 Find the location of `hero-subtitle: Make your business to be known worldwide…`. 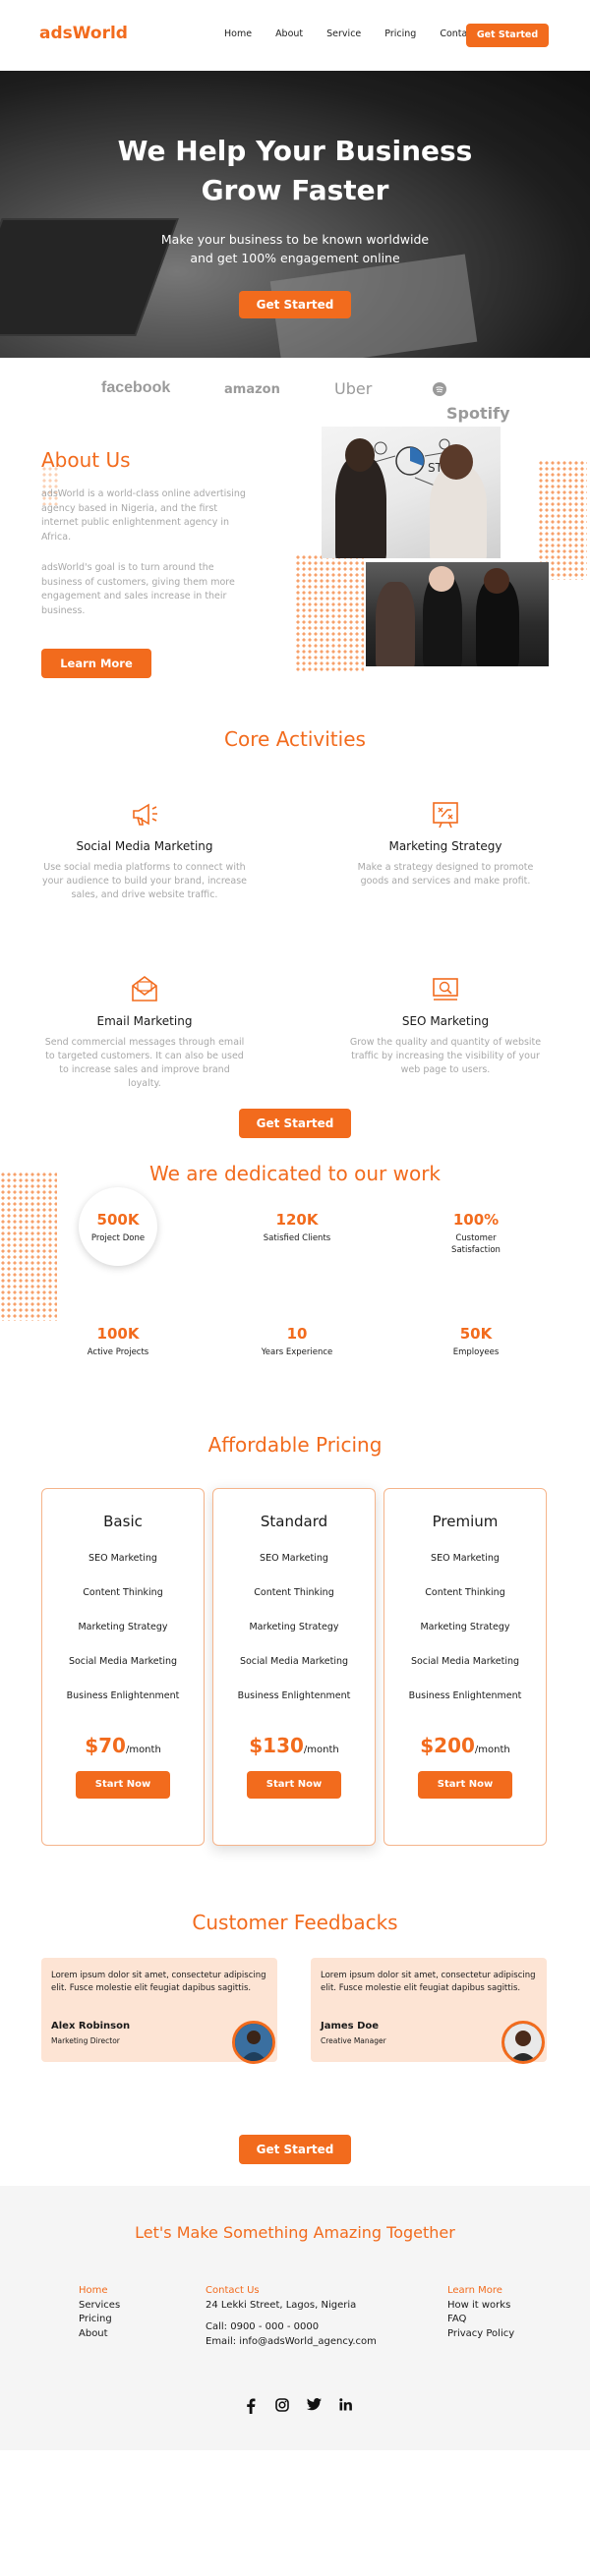

hero-subtitle: Make your business to be known worldwide… is located at coordinates (295, 248).